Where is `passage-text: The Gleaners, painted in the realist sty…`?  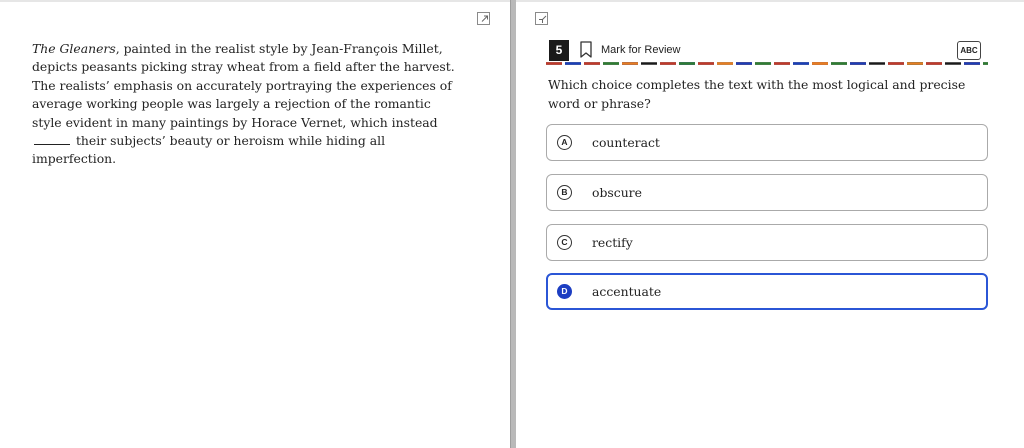
passage-text: The Gleaners, painted in the realist sty… is located at coordinates (247, 104).